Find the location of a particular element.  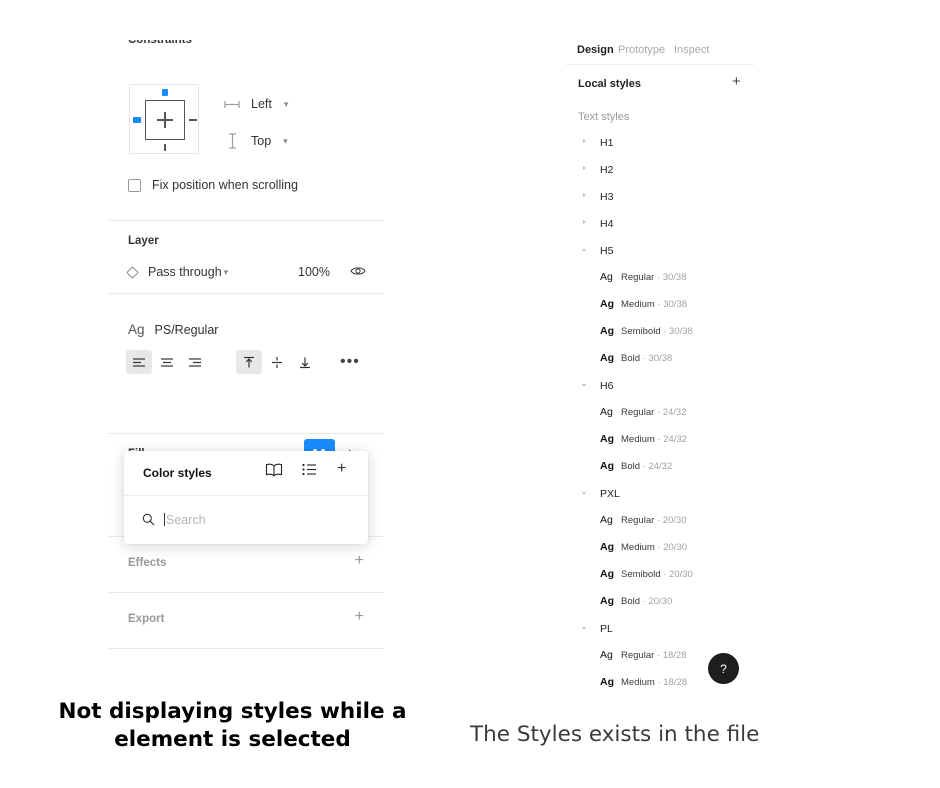

horizontal-constraint-icon is located at coordinates (232, 104).